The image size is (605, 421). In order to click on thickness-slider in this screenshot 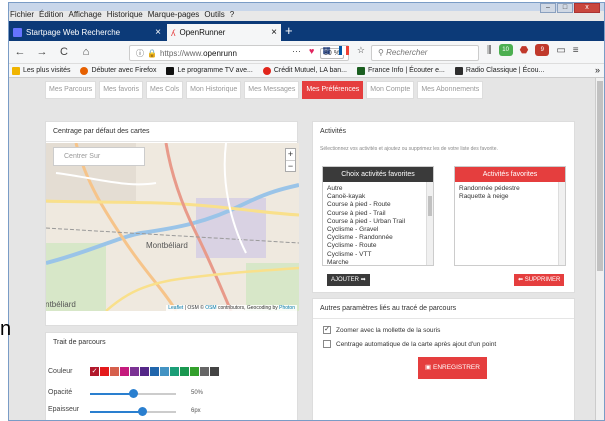, I will do `click(133, 411)`.